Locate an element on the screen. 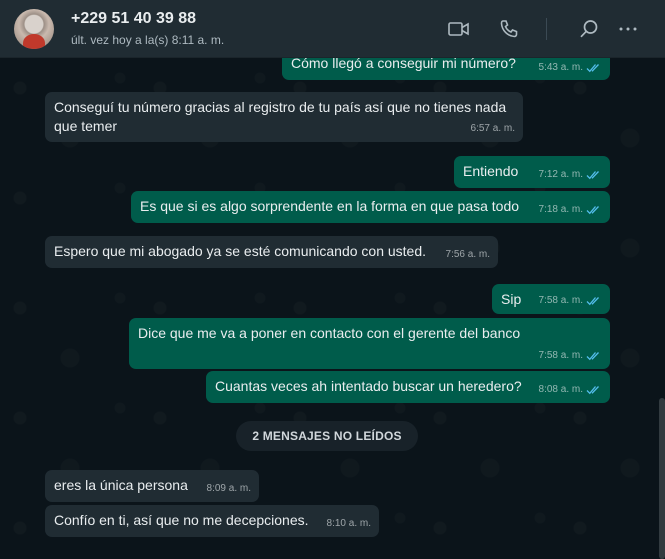 Image resolution: width=665 pixels, height=559 pixels. message-text: Confío en ti, así que no me decepciones. is located at coordinates (181, 520).